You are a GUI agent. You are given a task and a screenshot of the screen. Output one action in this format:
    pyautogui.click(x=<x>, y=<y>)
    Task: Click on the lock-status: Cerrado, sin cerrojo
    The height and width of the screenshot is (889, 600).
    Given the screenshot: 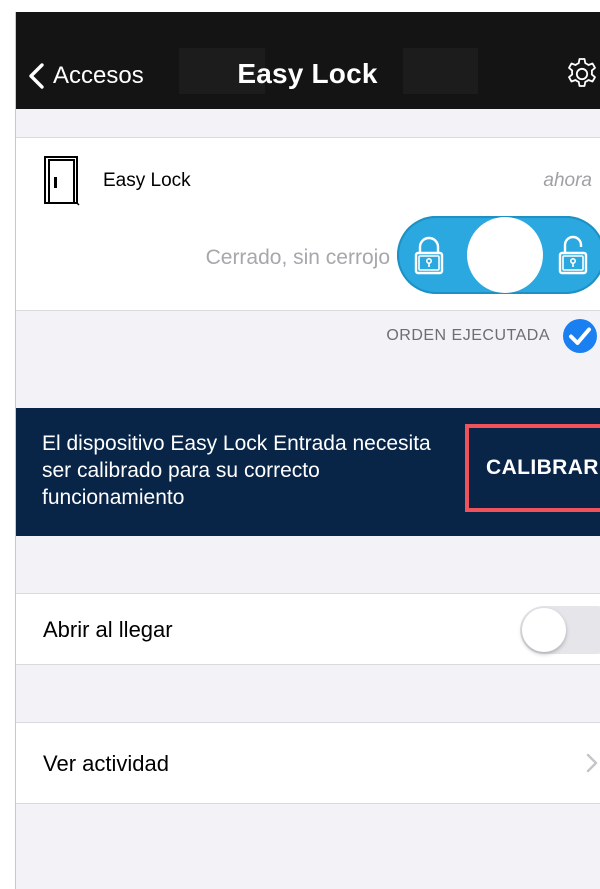 What is the action you would take?
    pyautogui.click(x=297, y=257)
    